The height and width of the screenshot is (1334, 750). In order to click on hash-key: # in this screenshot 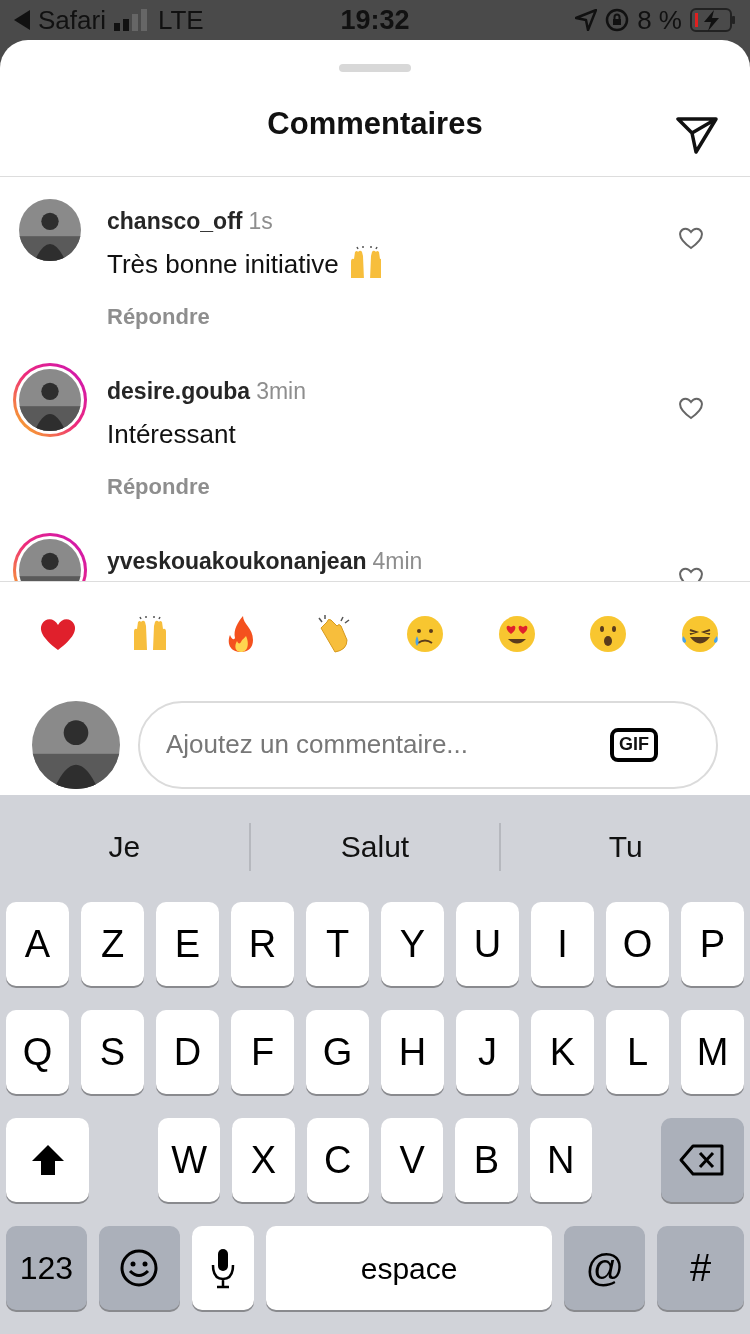, I will do `click(700, 1268)`.